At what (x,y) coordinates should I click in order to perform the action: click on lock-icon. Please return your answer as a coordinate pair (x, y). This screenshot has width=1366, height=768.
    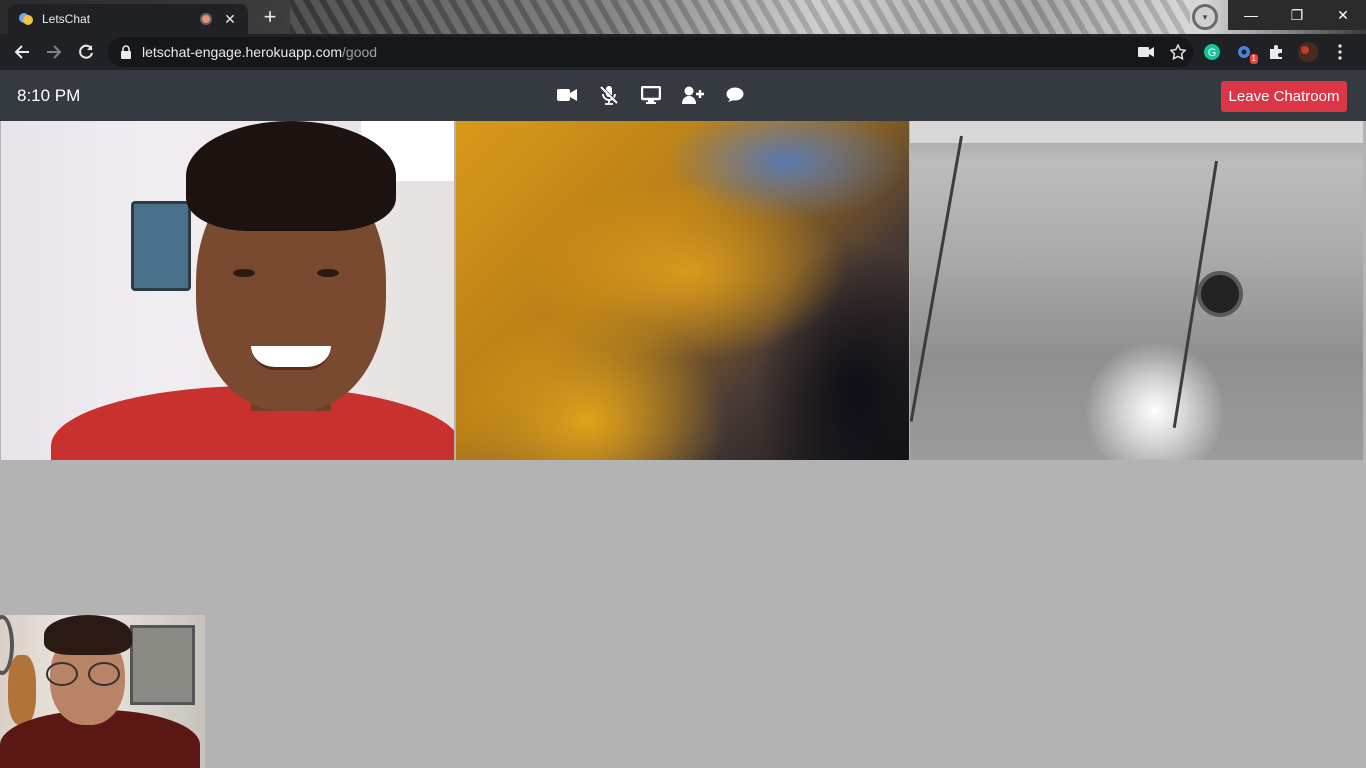
    Looking at the image, I should click on (126, 52).